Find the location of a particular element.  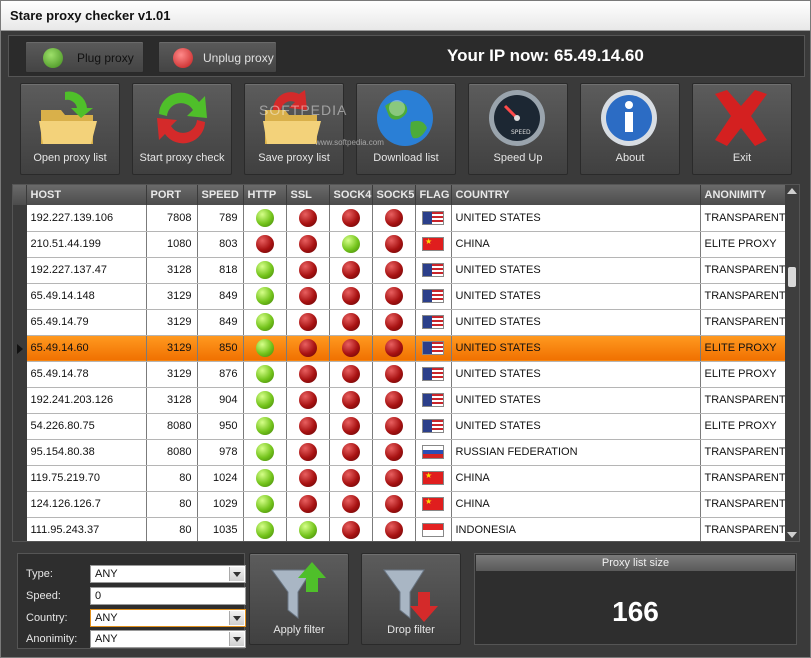

row-indicator is located at coordinates (20, 452).